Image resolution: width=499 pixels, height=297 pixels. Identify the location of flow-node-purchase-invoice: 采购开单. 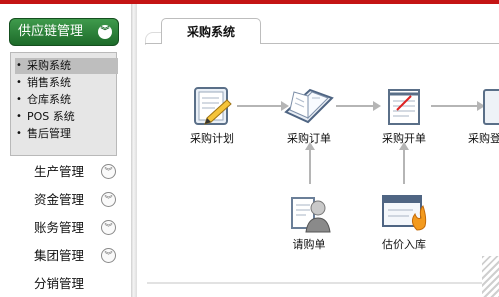
(404, 115).